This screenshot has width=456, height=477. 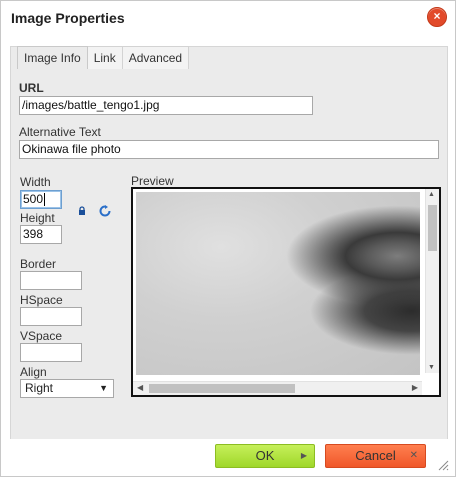 I want to click on align-select: Right ▼, so click(x=67, y=388).